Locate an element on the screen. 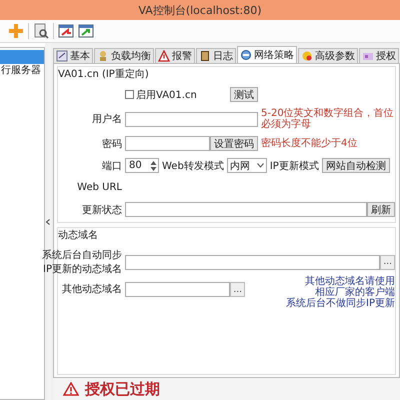 The width and height of the screenshot is (400, 400). tab: 高级参数 is located at coordinates (328, 55).